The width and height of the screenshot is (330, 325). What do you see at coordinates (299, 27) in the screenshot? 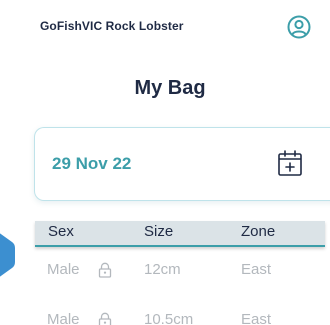
I see `user-circle-icon` at bounding box center [299, 27].